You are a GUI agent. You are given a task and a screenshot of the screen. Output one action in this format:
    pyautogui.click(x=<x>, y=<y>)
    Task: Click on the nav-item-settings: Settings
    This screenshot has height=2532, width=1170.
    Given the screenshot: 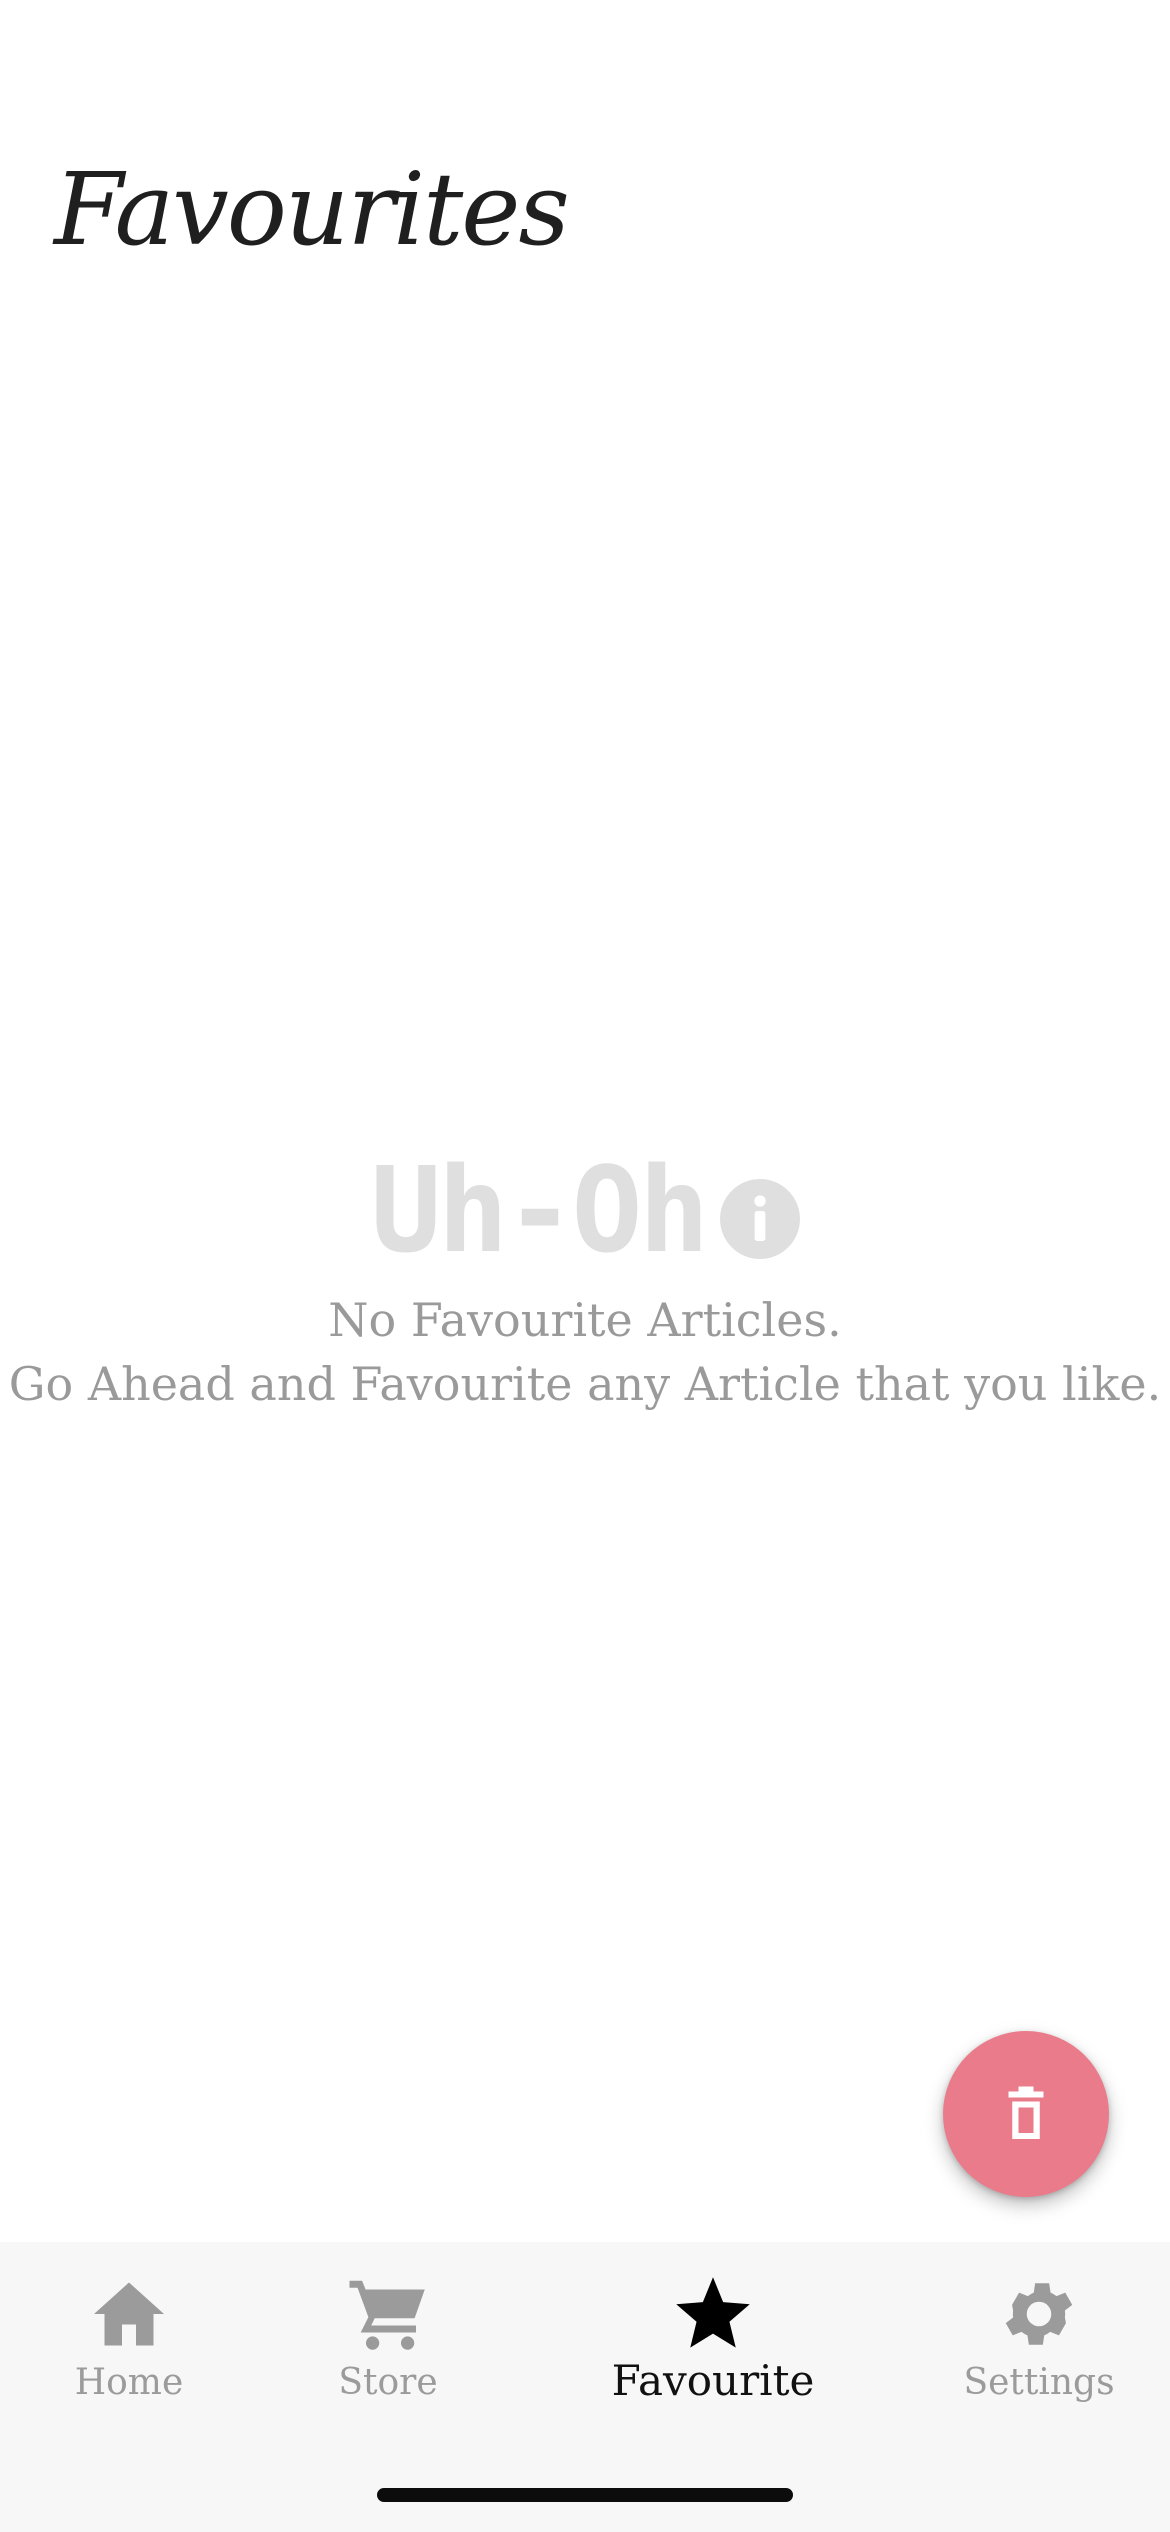 What is the action you would take?
    pyautogui.click(x=1039, y=2340)
    